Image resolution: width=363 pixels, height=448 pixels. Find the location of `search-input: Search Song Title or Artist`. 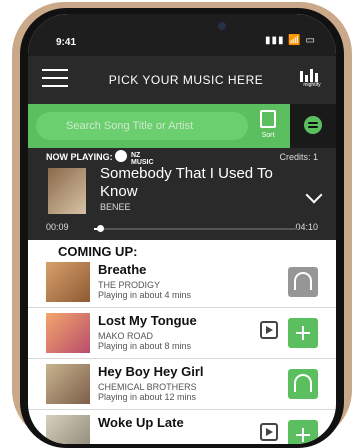

search-input: Search Song Title or Artist is located at coordinates (142, 126).